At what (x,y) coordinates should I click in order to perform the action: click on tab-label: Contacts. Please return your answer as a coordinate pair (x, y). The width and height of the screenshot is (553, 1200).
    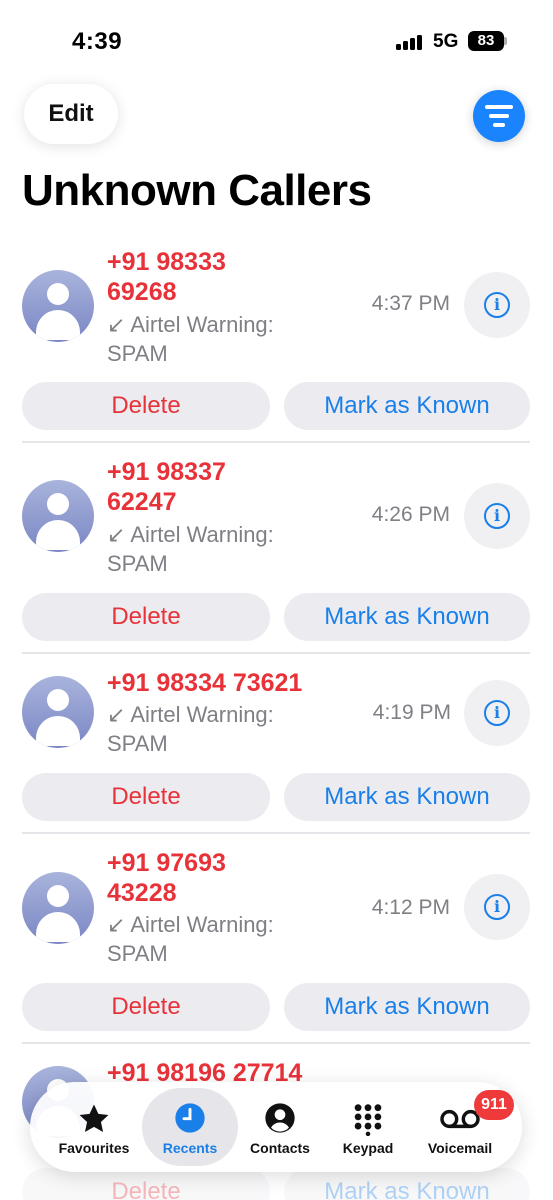
    Looking at the image, I should click on (280, 1148).